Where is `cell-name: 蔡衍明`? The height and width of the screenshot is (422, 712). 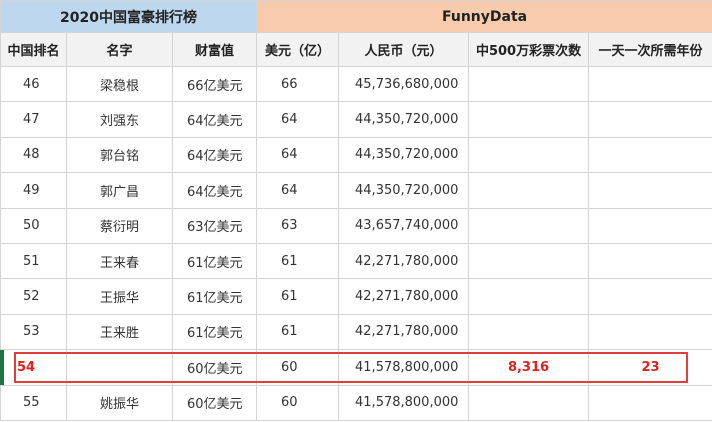 cell-name: 蔡衍明 is located at coordinates (119, 225).